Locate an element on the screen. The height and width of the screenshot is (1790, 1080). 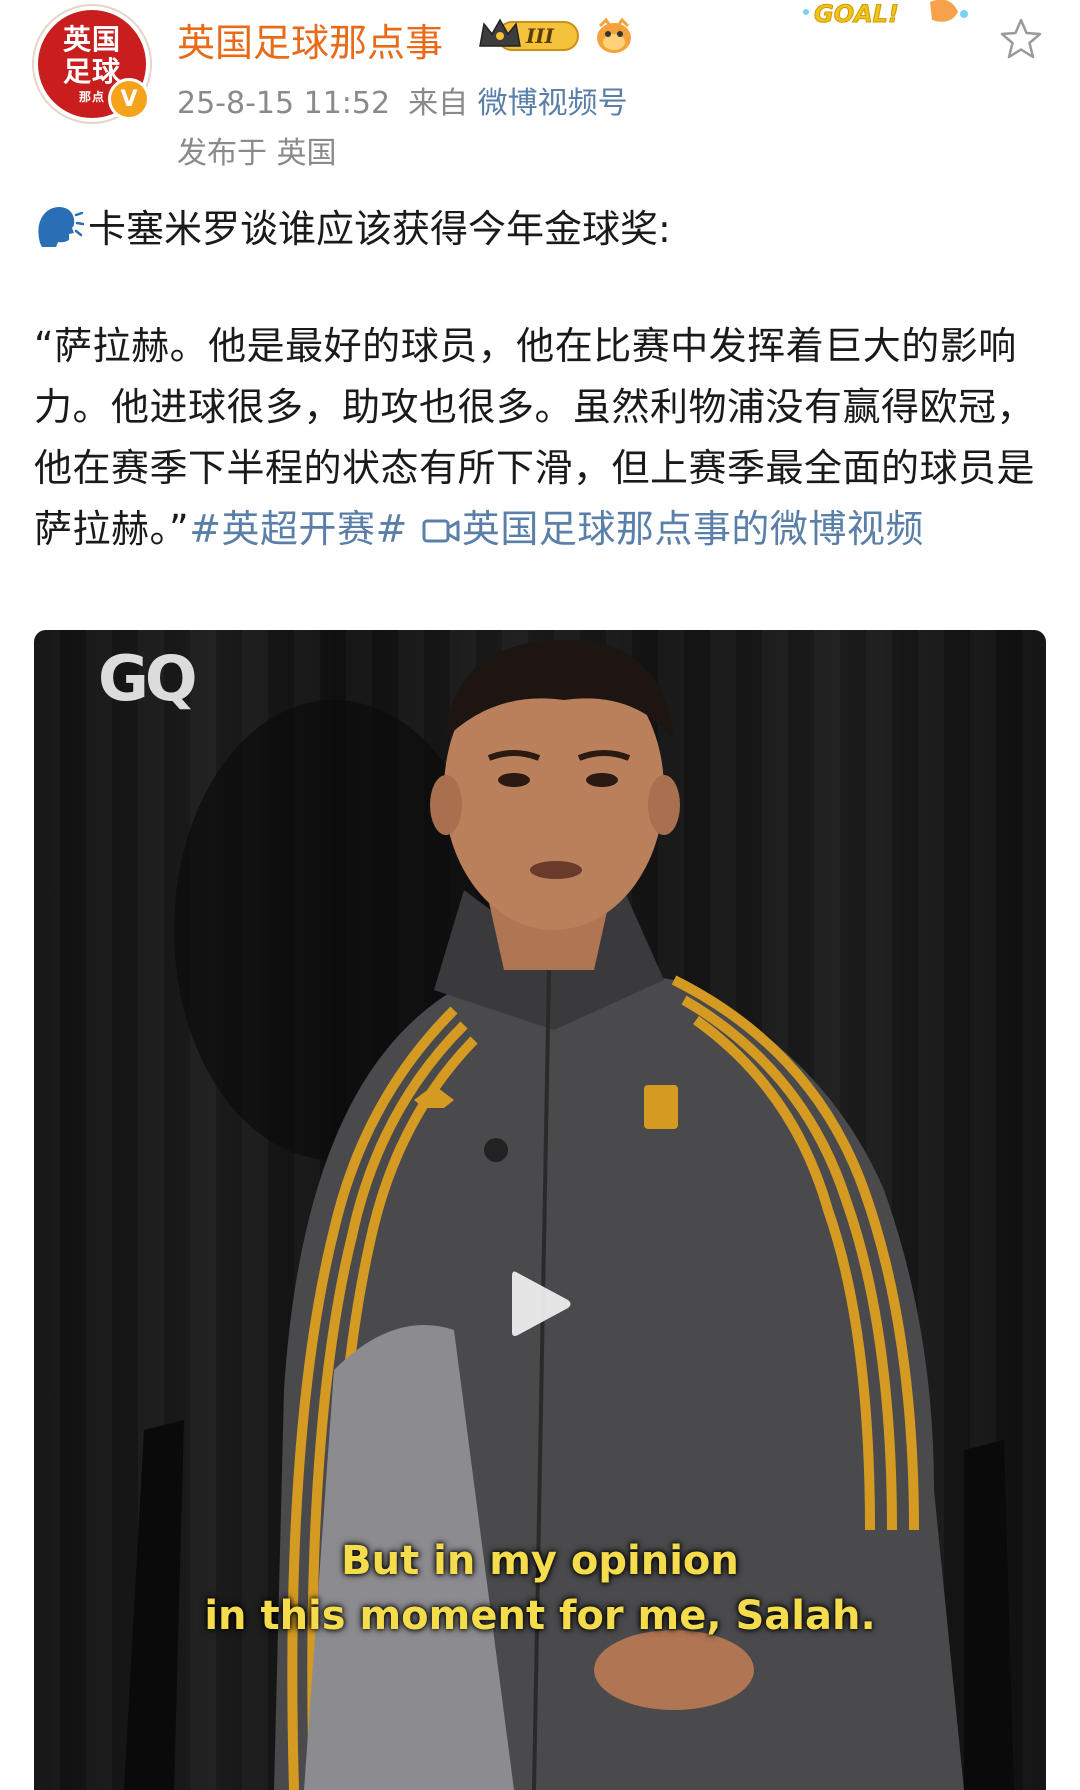
source-link: 微博视频号 is located at coordinates (553, 103).